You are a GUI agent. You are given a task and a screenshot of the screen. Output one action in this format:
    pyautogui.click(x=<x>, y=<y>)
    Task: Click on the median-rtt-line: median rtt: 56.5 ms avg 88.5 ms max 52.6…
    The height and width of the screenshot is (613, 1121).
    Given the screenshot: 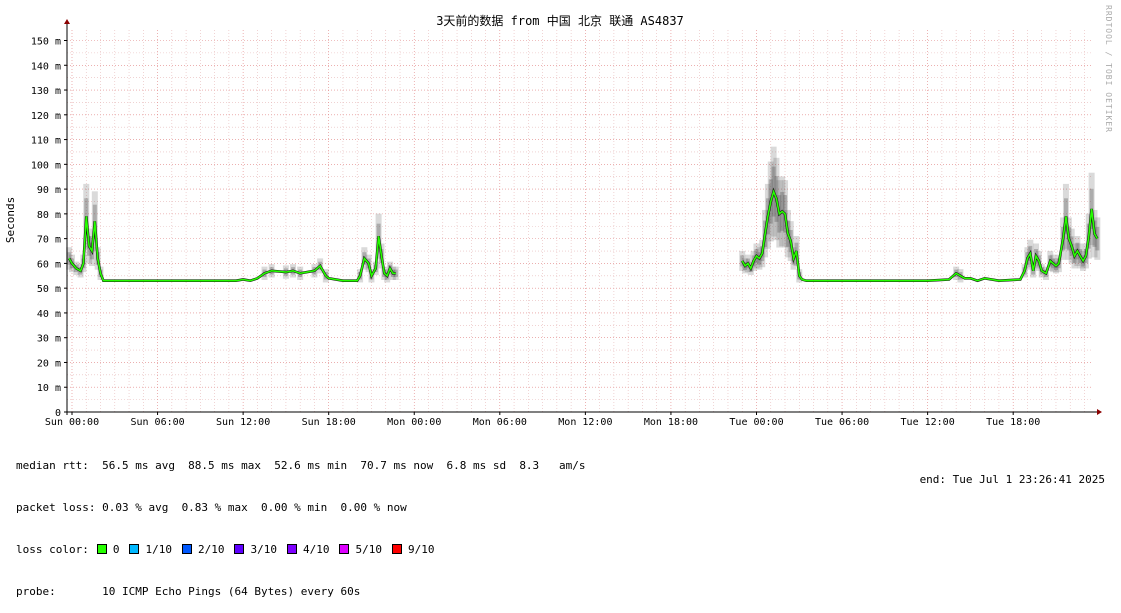 What is the action you would take?
    pyautogui.click(x=301, y=465)
    